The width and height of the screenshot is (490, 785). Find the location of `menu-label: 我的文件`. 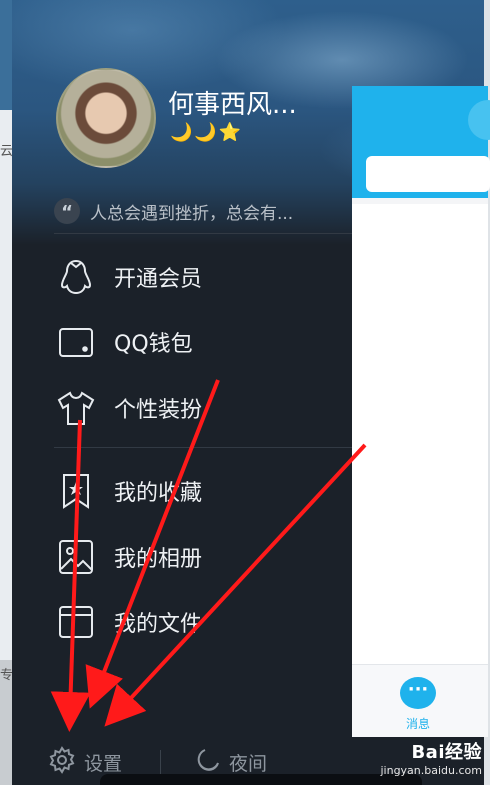

menu-label: 我的文件 is located at coordinates (158, 624).